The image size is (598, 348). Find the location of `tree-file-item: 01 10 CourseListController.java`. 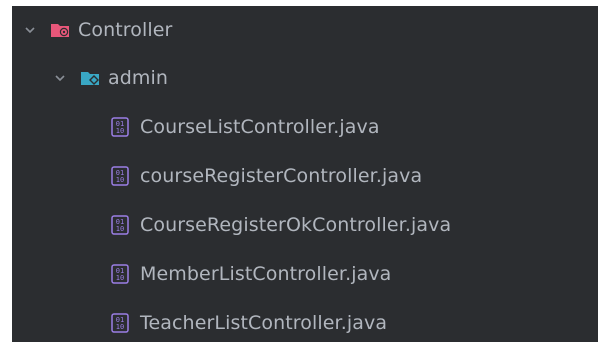

tree-file-item: 01 10 CourseListController.java is located at coordinates (305, 127).